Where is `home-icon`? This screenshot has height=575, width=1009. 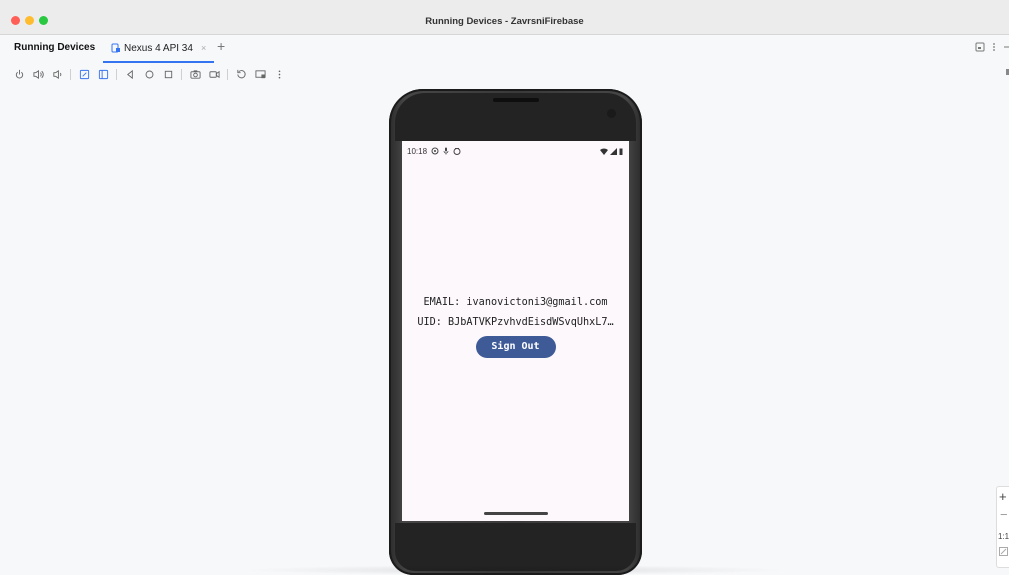
home-icon is located at coordinates (149, 74).